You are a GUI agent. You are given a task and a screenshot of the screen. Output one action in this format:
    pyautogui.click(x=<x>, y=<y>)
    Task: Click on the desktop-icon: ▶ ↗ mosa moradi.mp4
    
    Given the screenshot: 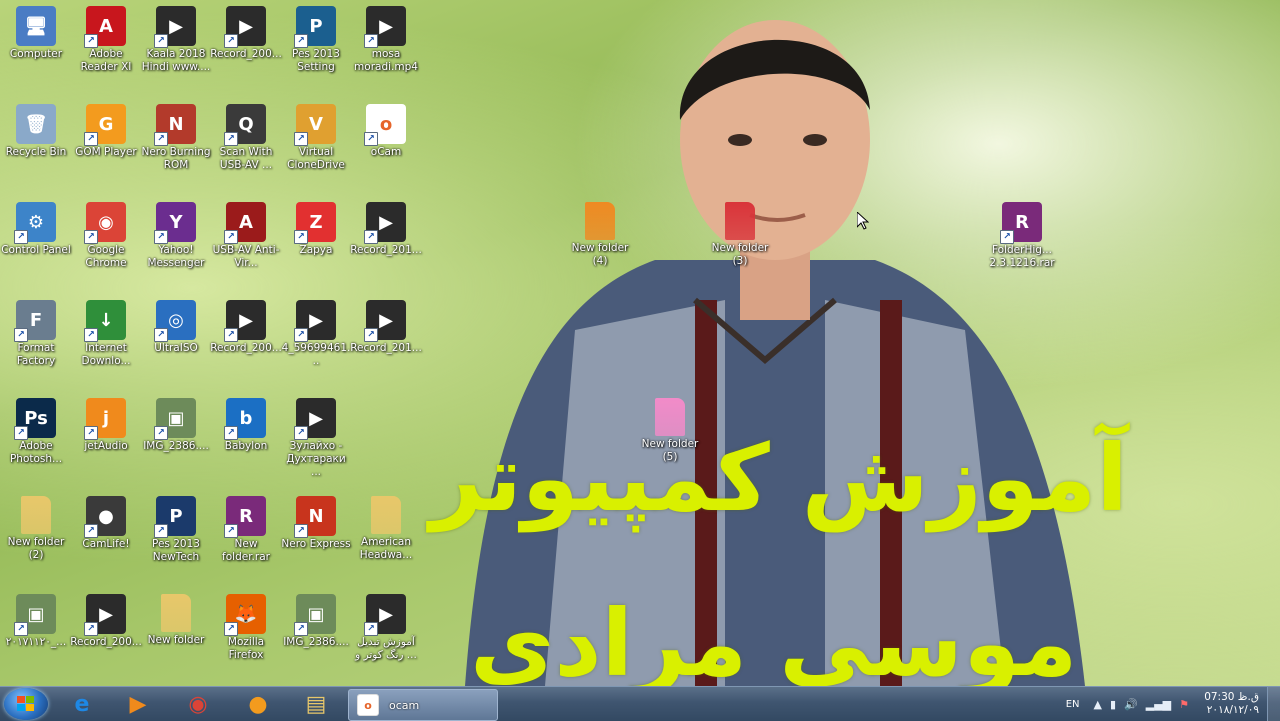 What is the action you would take?
    pyautogui.click(x=386, y=39)
    